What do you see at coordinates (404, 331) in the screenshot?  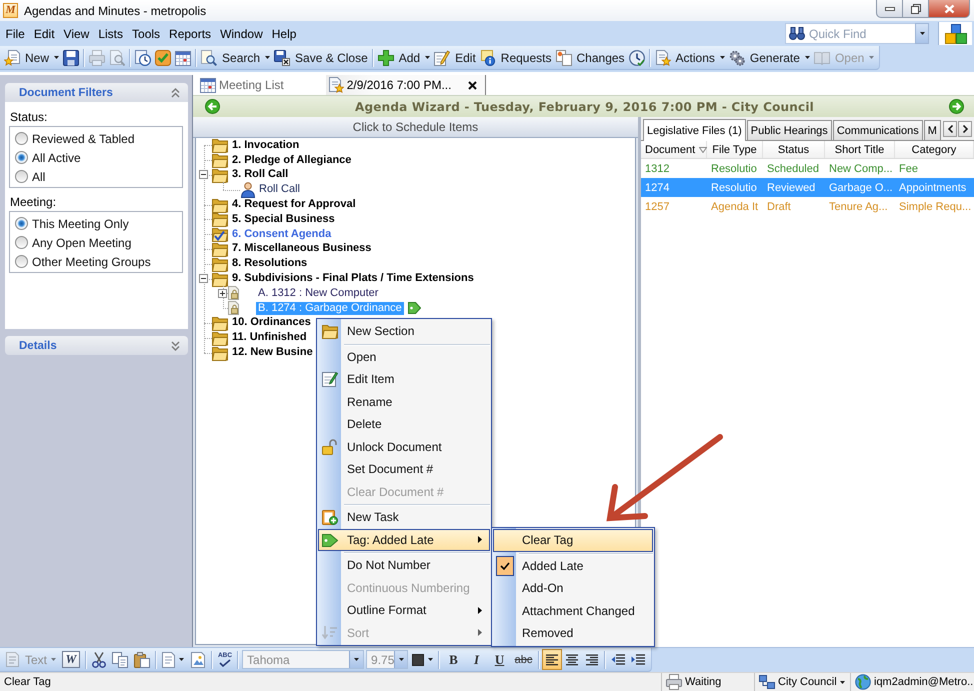 I see `menu-item: New Section` at bounding box center [404, 331].